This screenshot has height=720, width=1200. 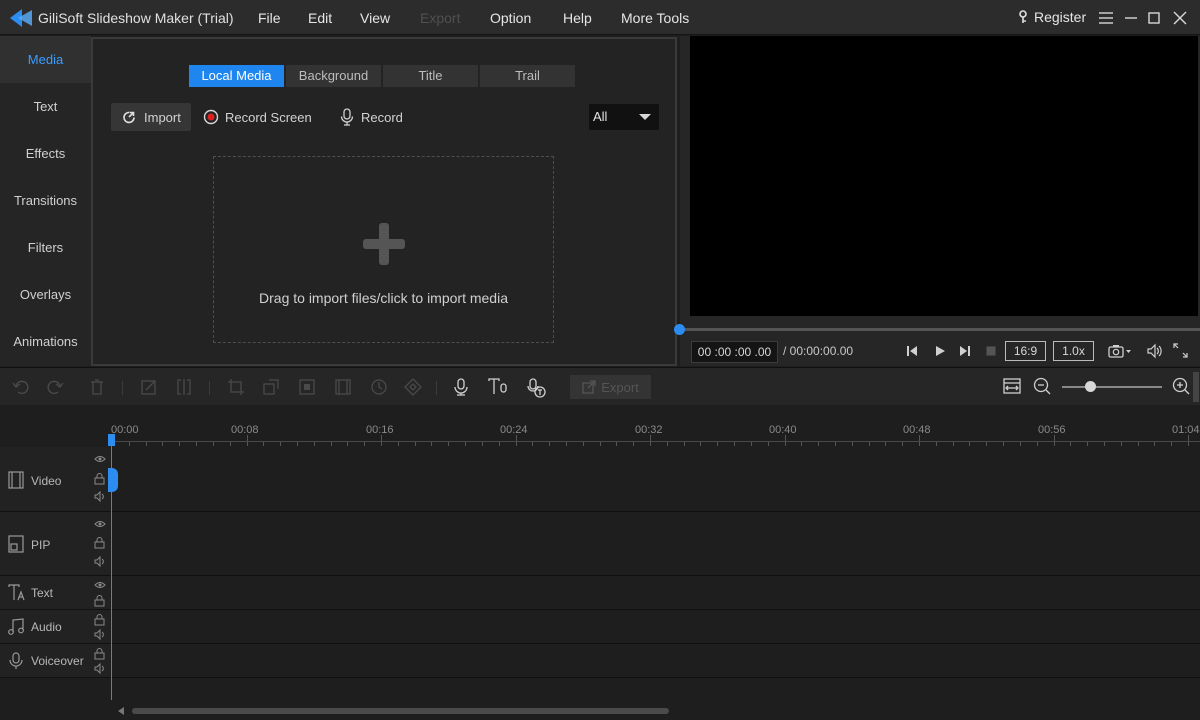 I want to click on chevron-down-icon, so click(x=645, y=117).